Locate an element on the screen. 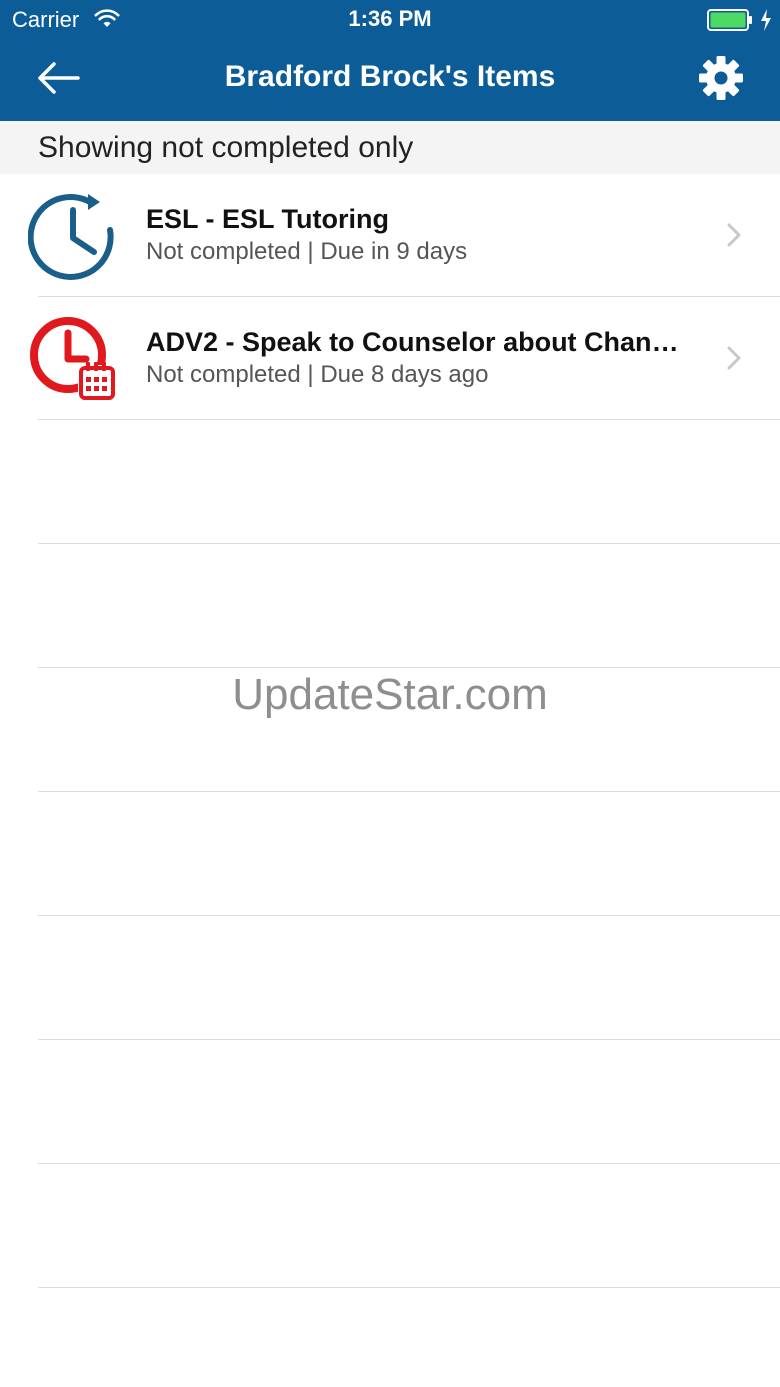 This screenshot has width=780, height=1387. status-time: 1:36 PM is located at coordinates (390, 18).